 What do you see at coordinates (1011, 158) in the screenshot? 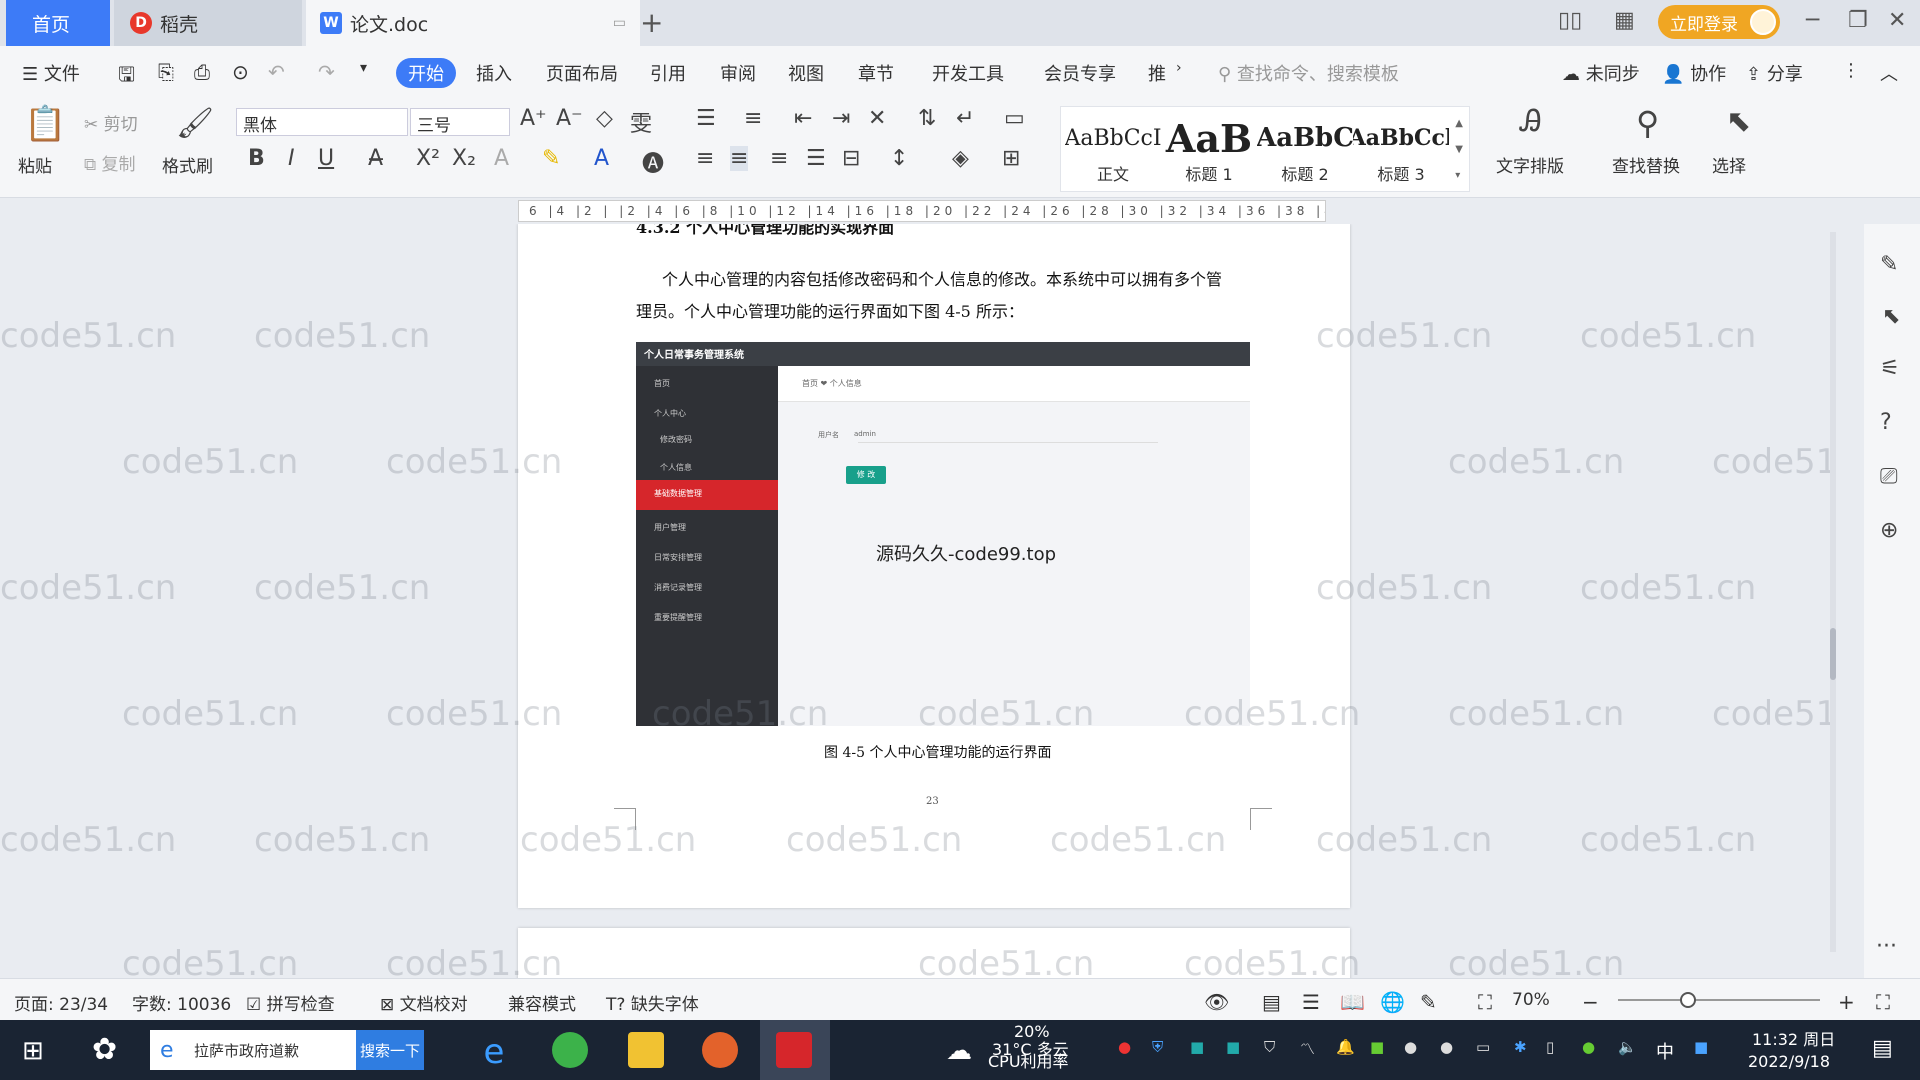
I see `borders-icon: ⊞` at bounding box center [1011, 158].